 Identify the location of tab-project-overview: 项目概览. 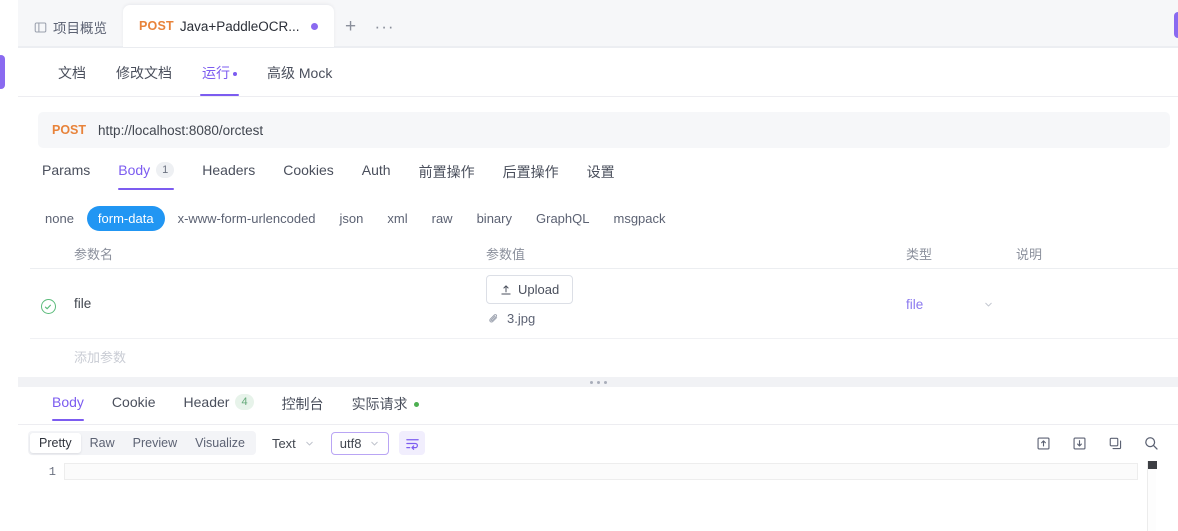
(70, 27).